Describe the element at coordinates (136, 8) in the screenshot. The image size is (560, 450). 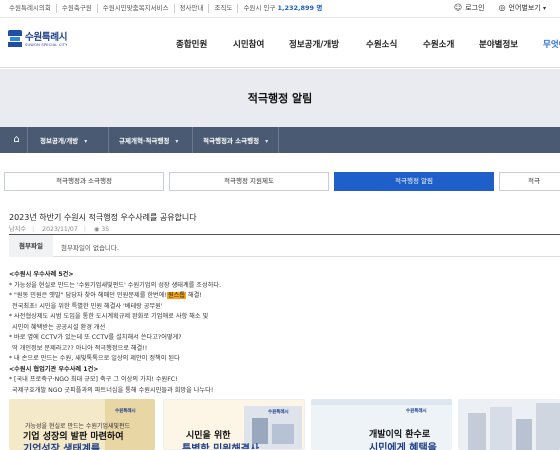
I see `utility-link: 수원시민맞춤복지서비스` at that location.